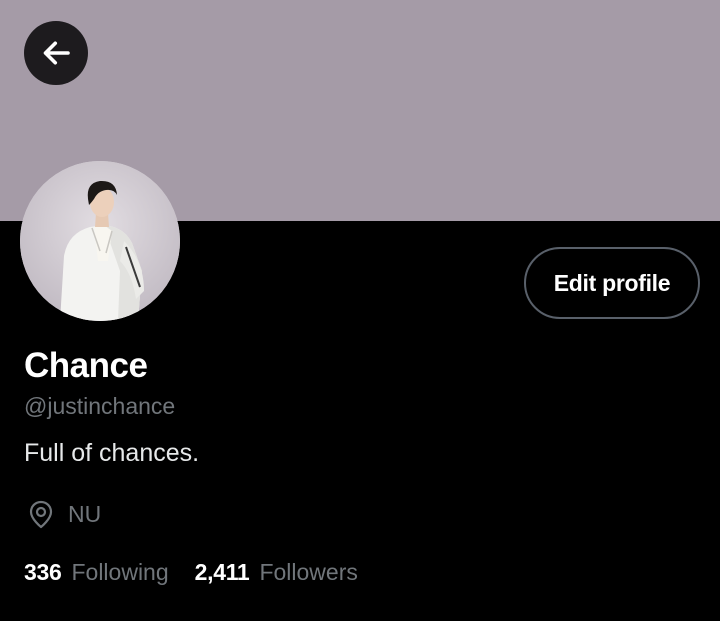  Describe the element at coordinates (112, 453) in the screenshot. I see `user-bio: Full of chances.` at that location.